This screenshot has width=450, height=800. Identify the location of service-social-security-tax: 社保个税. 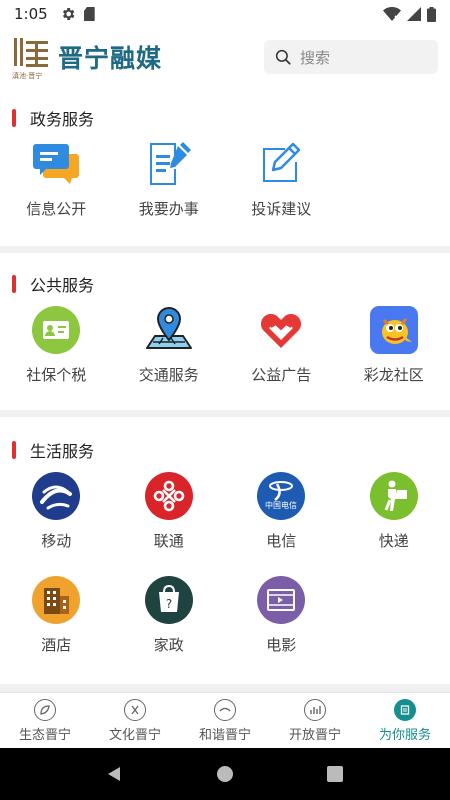
(56, 348).